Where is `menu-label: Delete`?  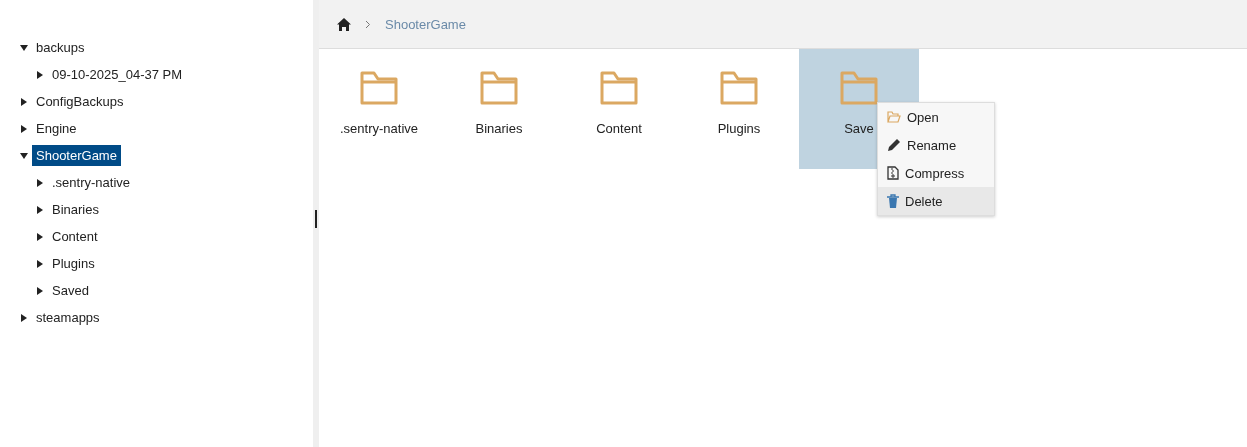 menu-label: Delete is located at coordinates (924, 201).